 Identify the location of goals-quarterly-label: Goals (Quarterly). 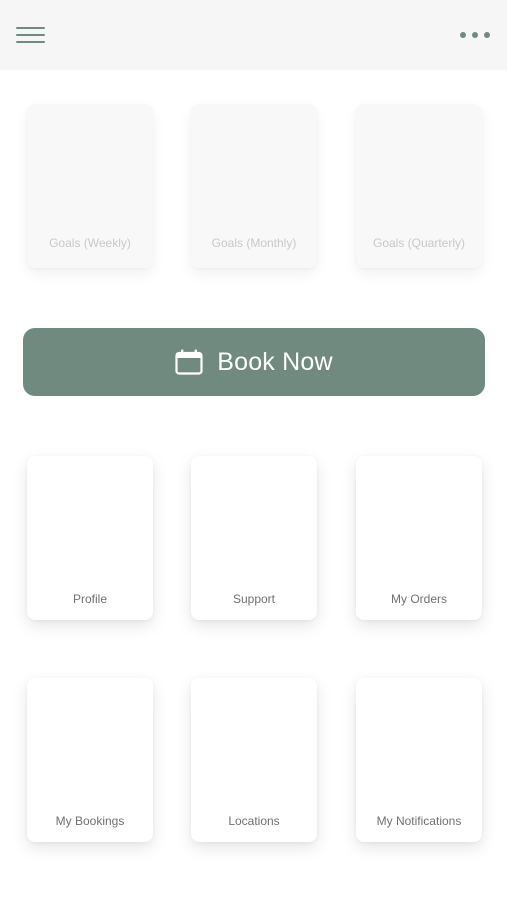
(419, 243).